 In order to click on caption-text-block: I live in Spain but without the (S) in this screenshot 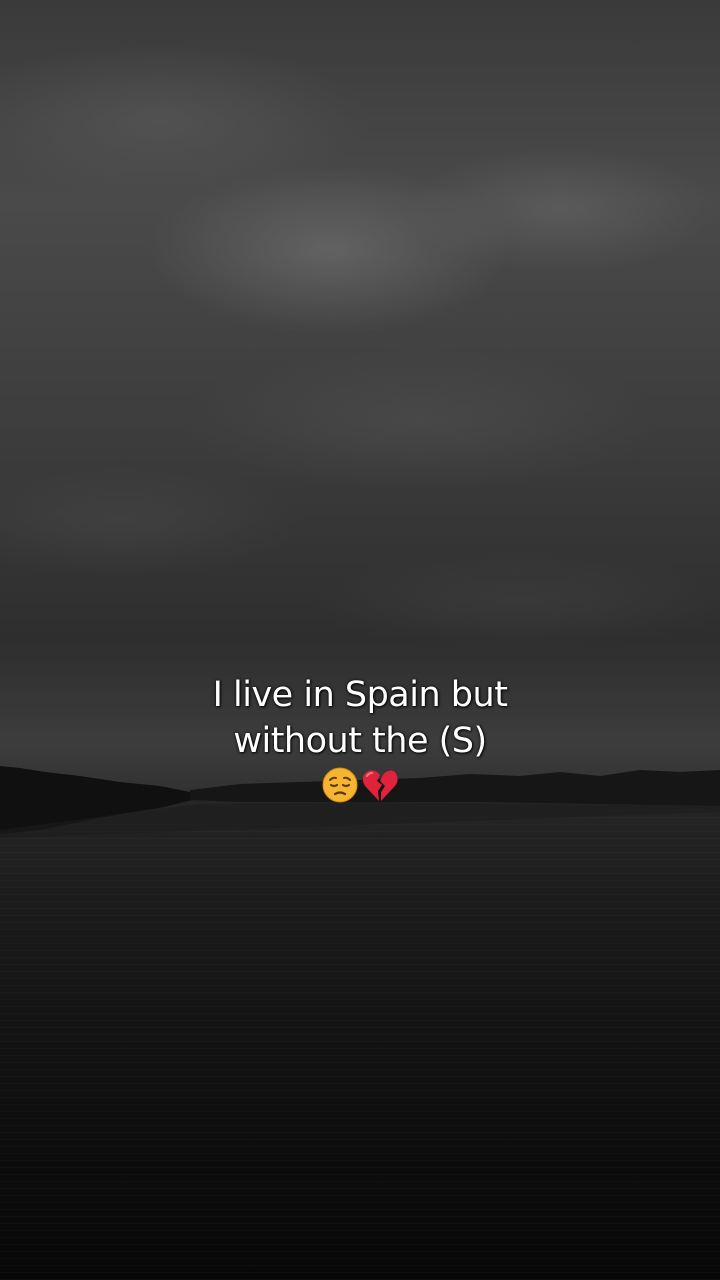, I will do `click(360, 738)`.